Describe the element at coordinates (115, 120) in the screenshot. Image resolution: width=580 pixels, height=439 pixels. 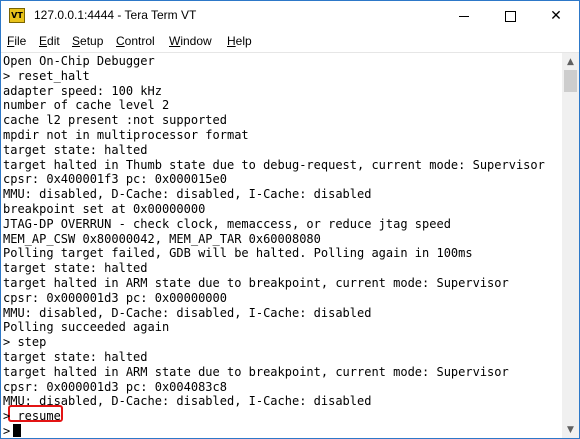
I see `terminal-line: cache l2 present :not supported` at that location.